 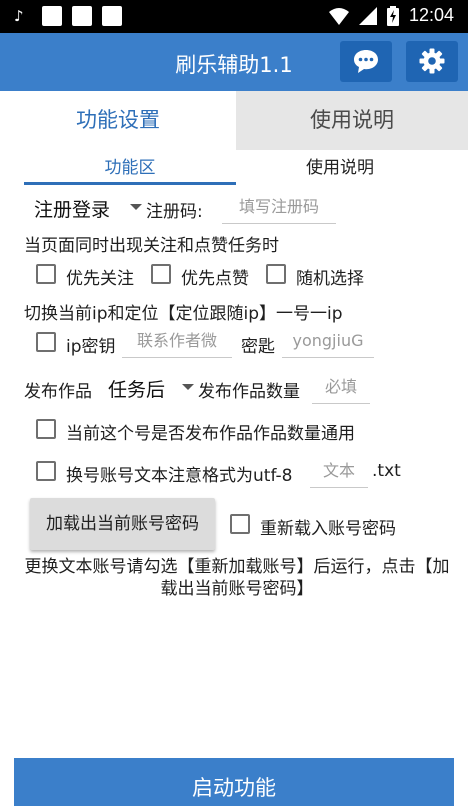 What do you see at coordinates (341, 388) in the screenshot?
I see `publish-count-input: 必填` at bounding box center [341, 388].